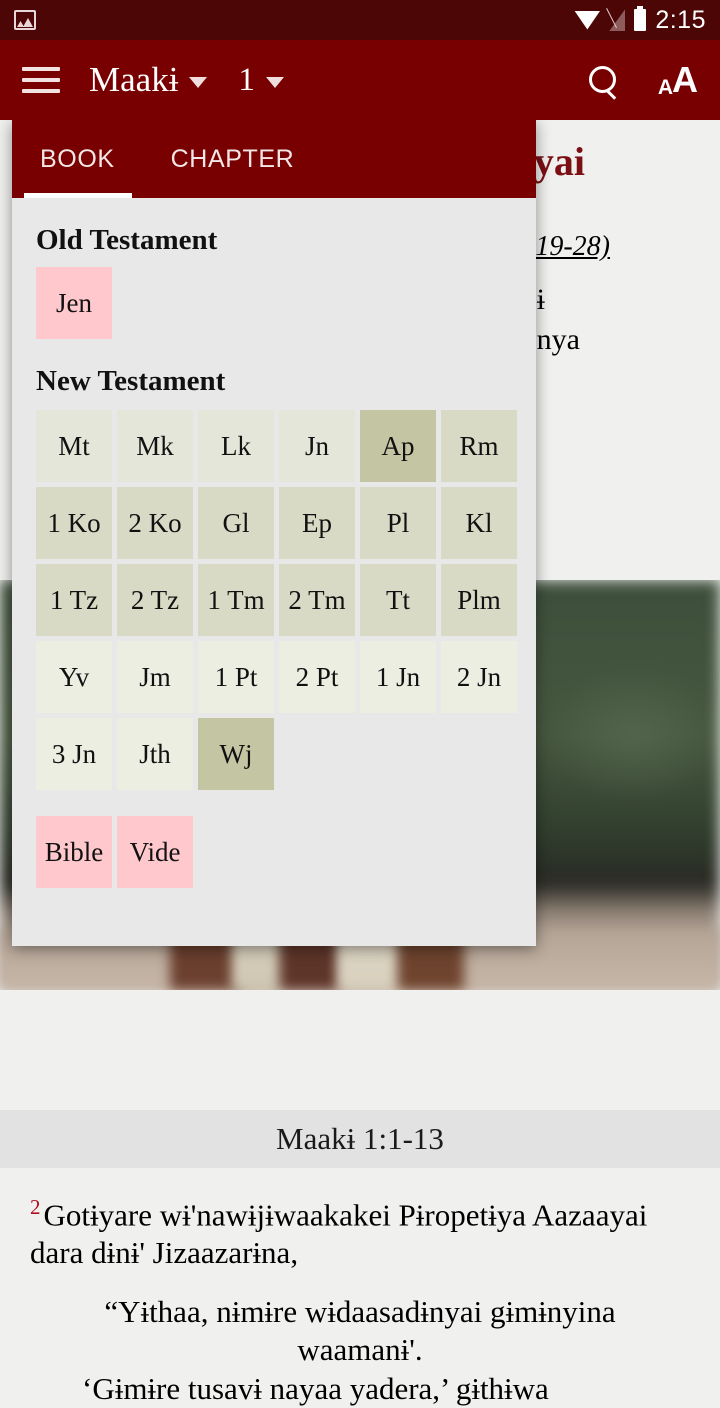  I want to click on book-cell-jen: Jen, so click(74, 303).